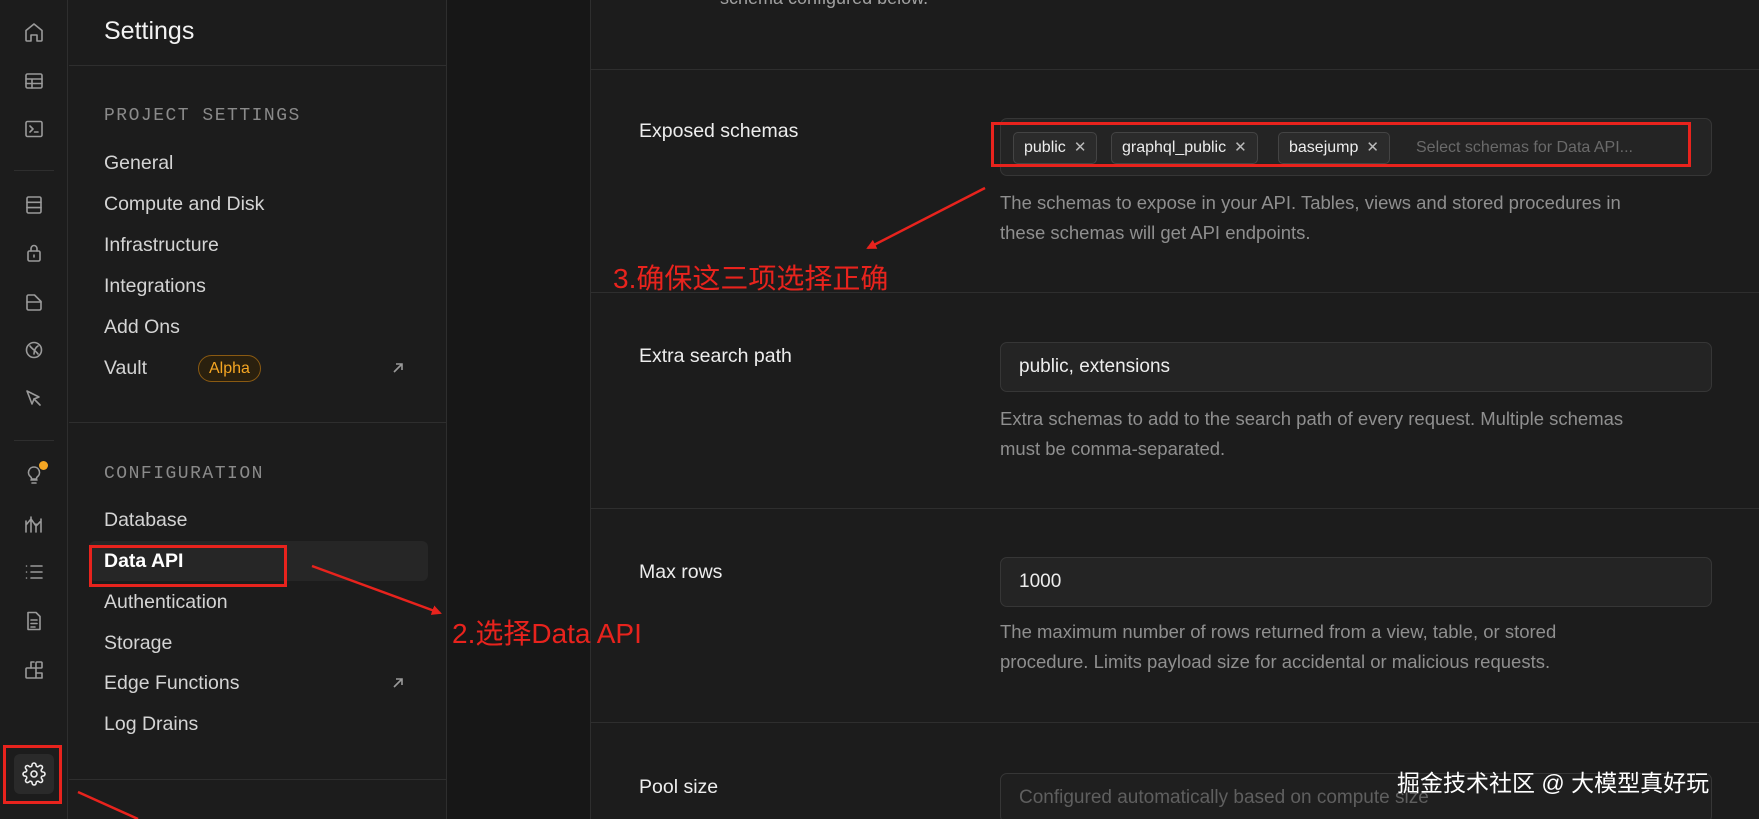 The height and width of the screenshot is (819, 1759). I want to click on alpha-badge: Alpha, so click(229, 368).